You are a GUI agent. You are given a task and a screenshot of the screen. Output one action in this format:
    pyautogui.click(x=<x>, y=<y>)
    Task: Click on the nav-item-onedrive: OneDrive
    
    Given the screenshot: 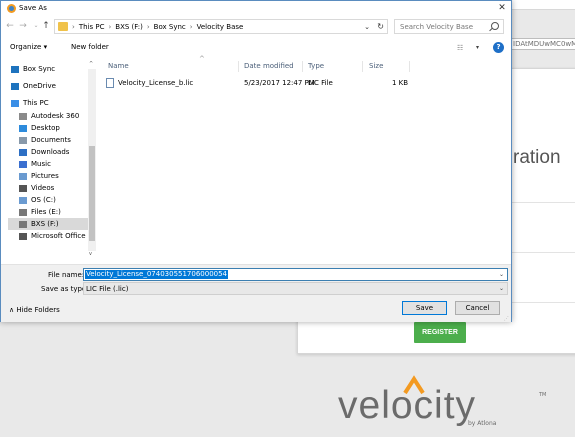 What is the action you would take?
    pyautogui.click(x=49, y=86)
    